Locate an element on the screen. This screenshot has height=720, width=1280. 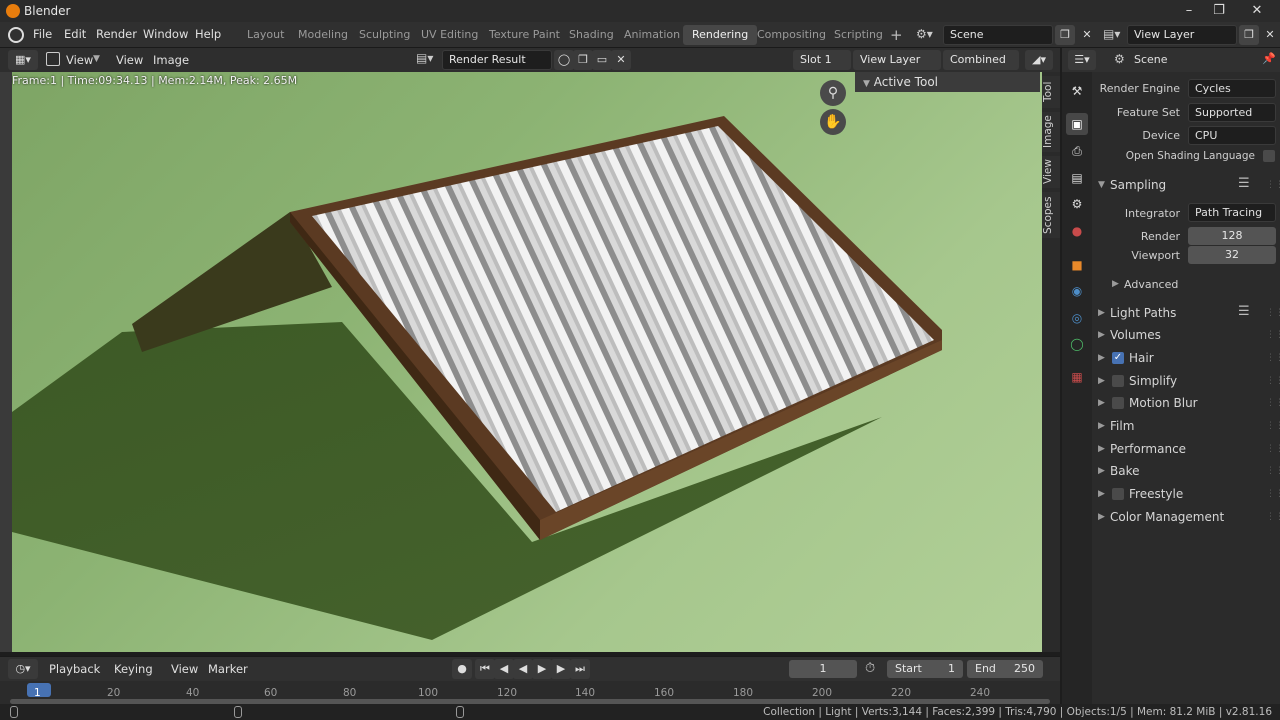
simplify-section: Simplify is located at coordinates (1153, 381).